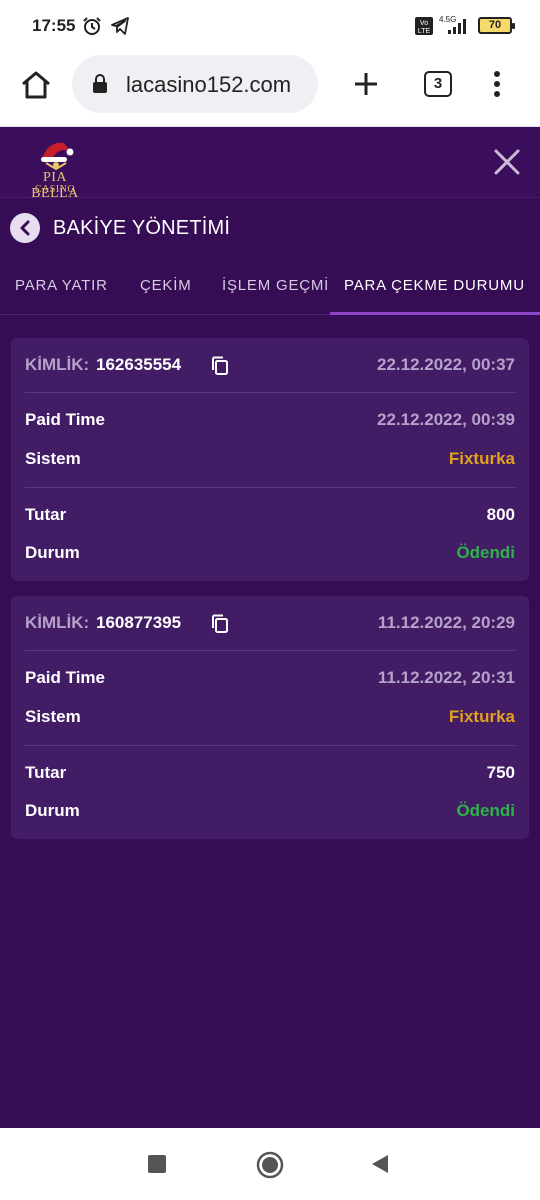 The image size is (540, 1200). What do you see at coordinates (36, 85) in the screenshot?
I see `home-icon` at bounding box center [36, 85].